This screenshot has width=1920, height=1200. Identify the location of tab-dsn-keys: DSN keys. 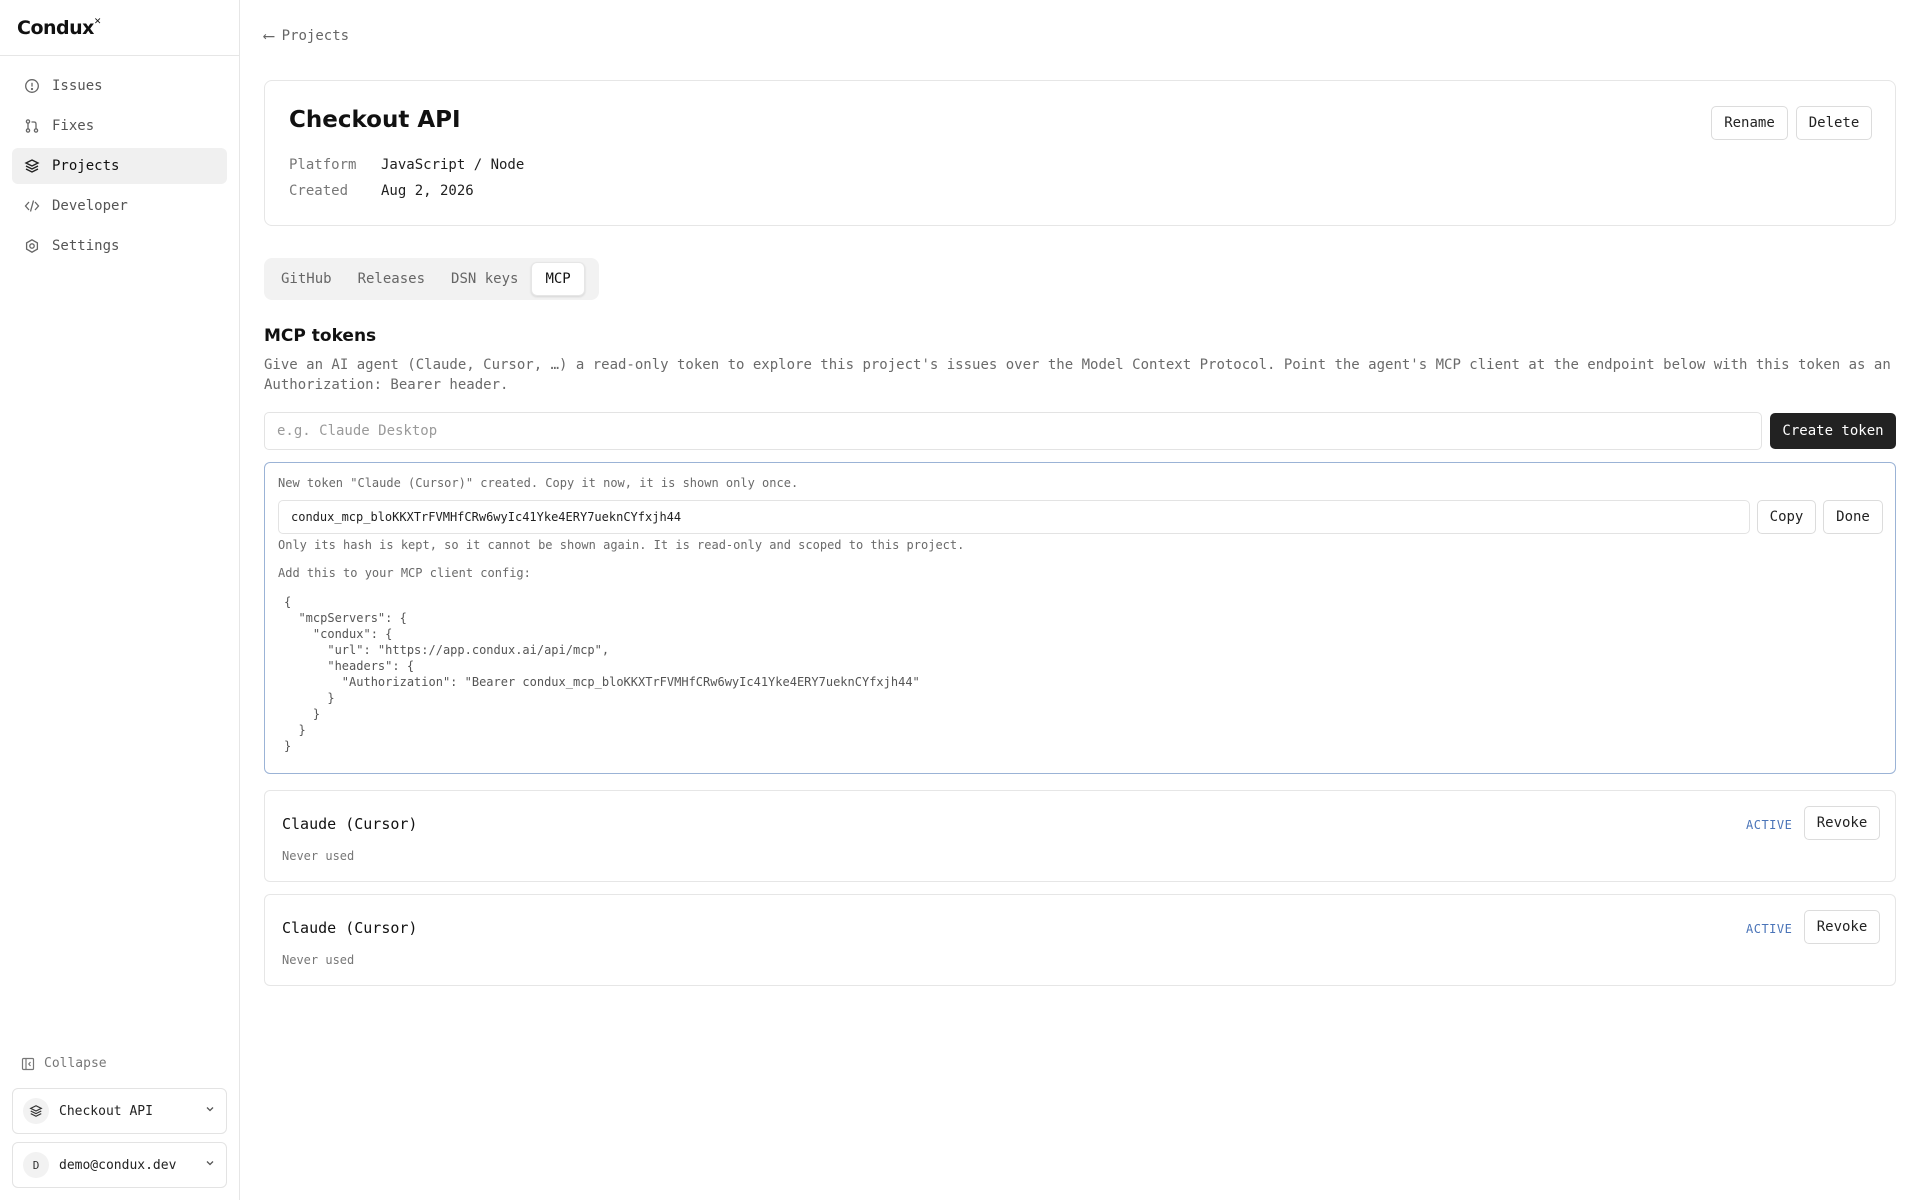
(484, 279).